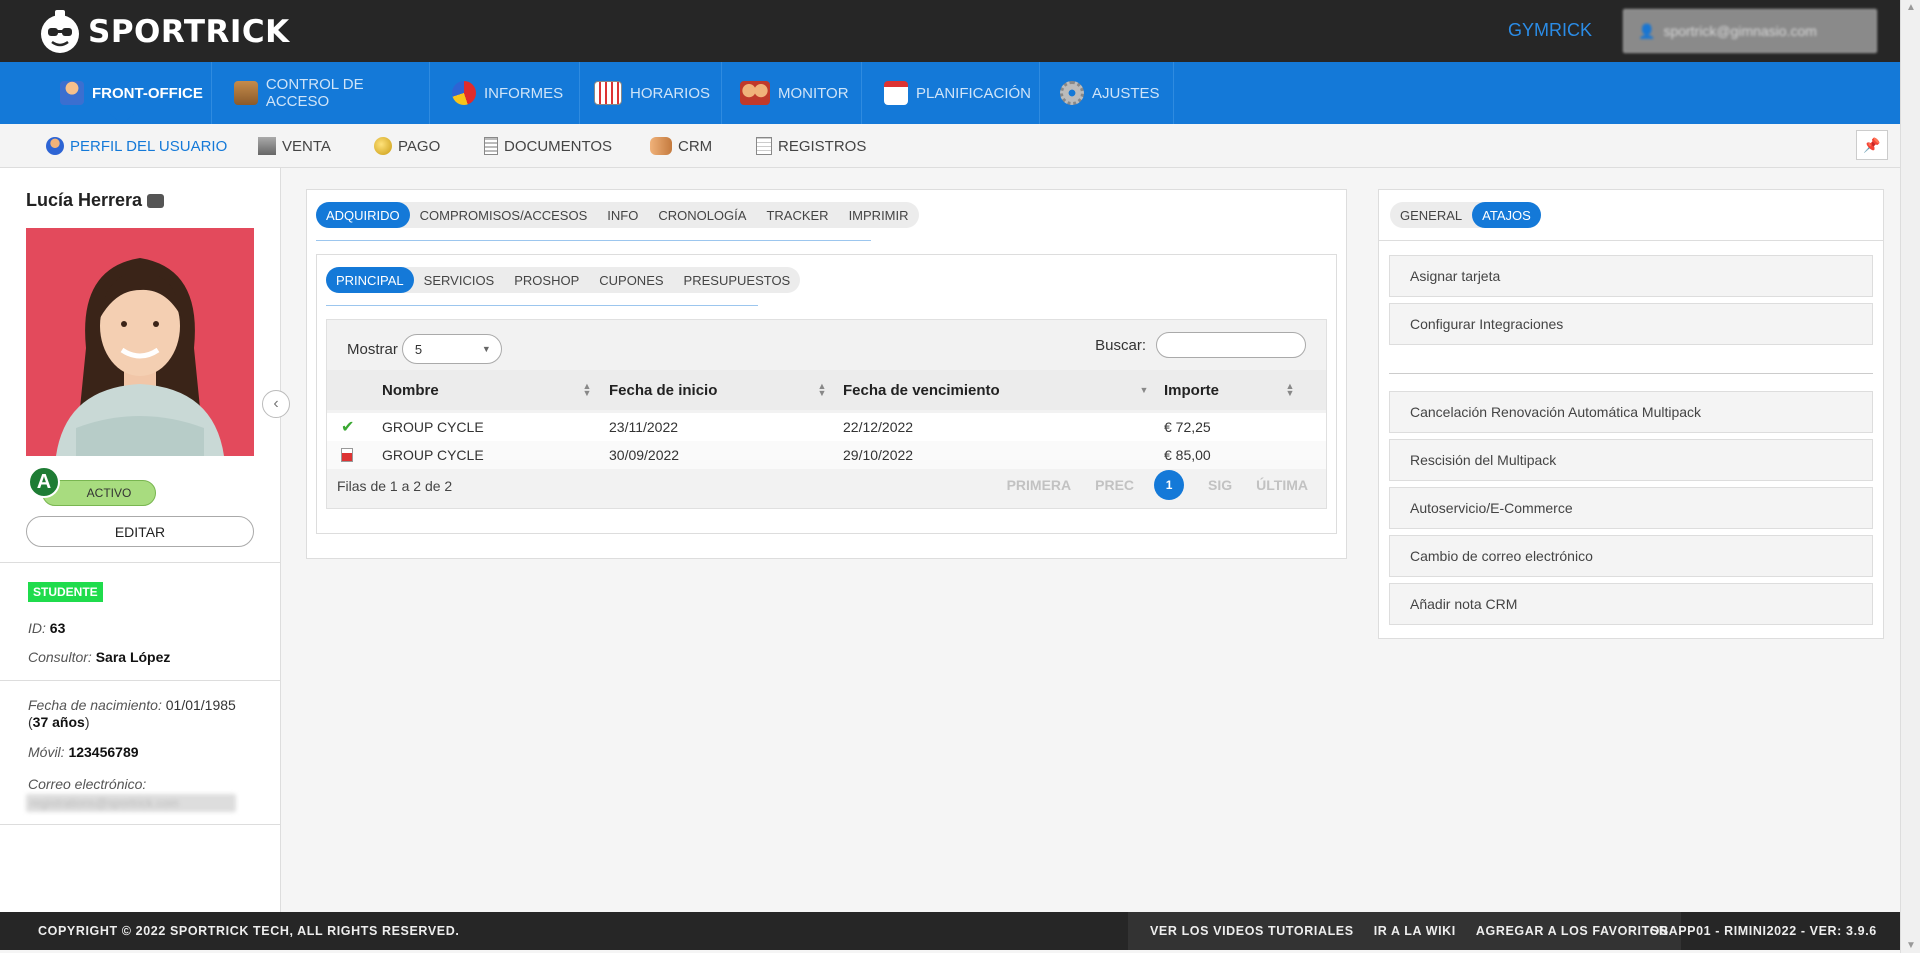  I want to click on subtab-underline, so click(542, 305).